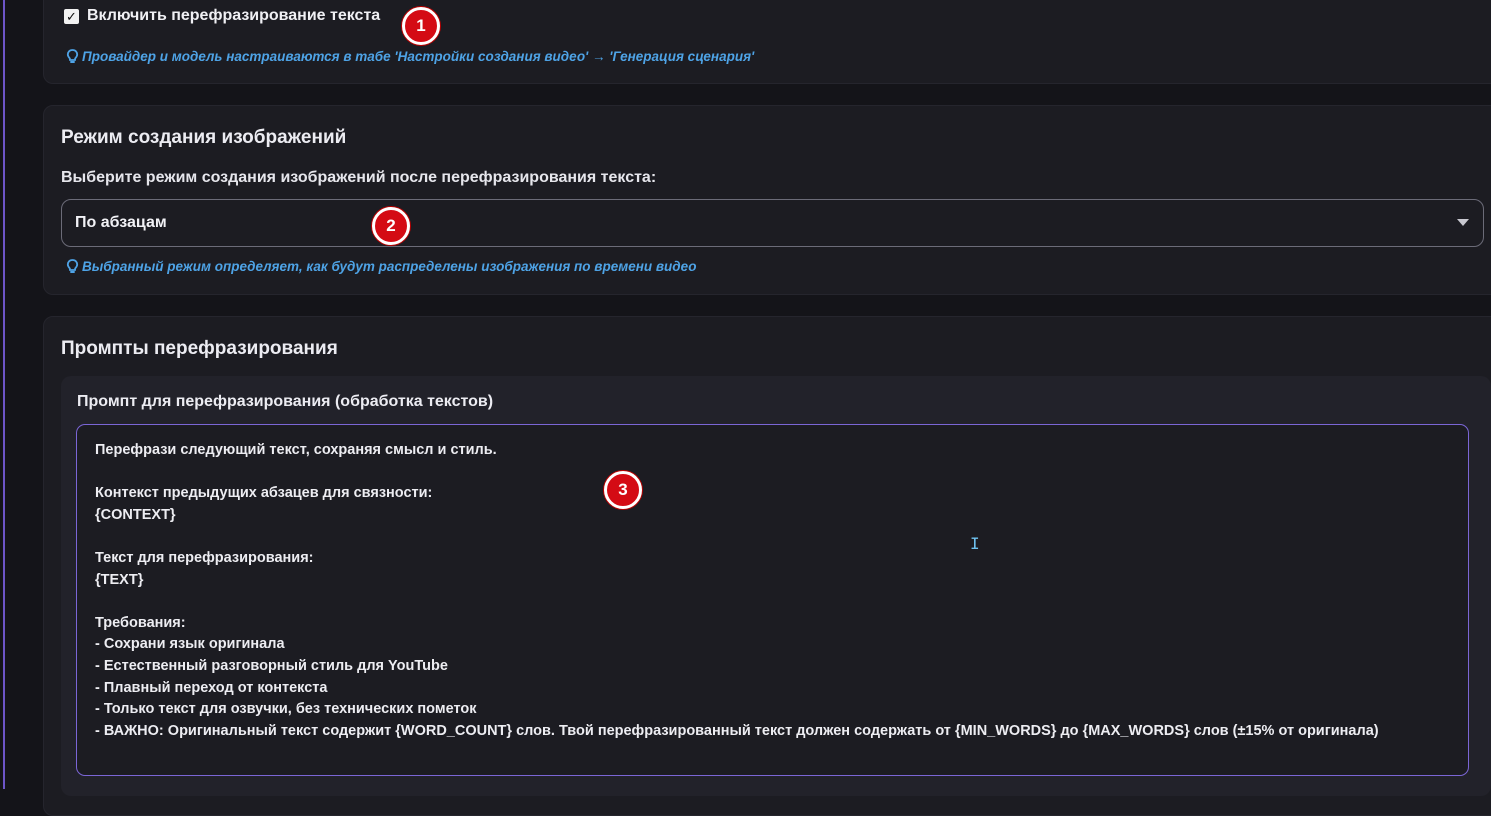 The height and width of the screenshot is (816, 1491). I want to click on enable-paraphrase-label: Включить перефразирование текста, so click(234, 15).